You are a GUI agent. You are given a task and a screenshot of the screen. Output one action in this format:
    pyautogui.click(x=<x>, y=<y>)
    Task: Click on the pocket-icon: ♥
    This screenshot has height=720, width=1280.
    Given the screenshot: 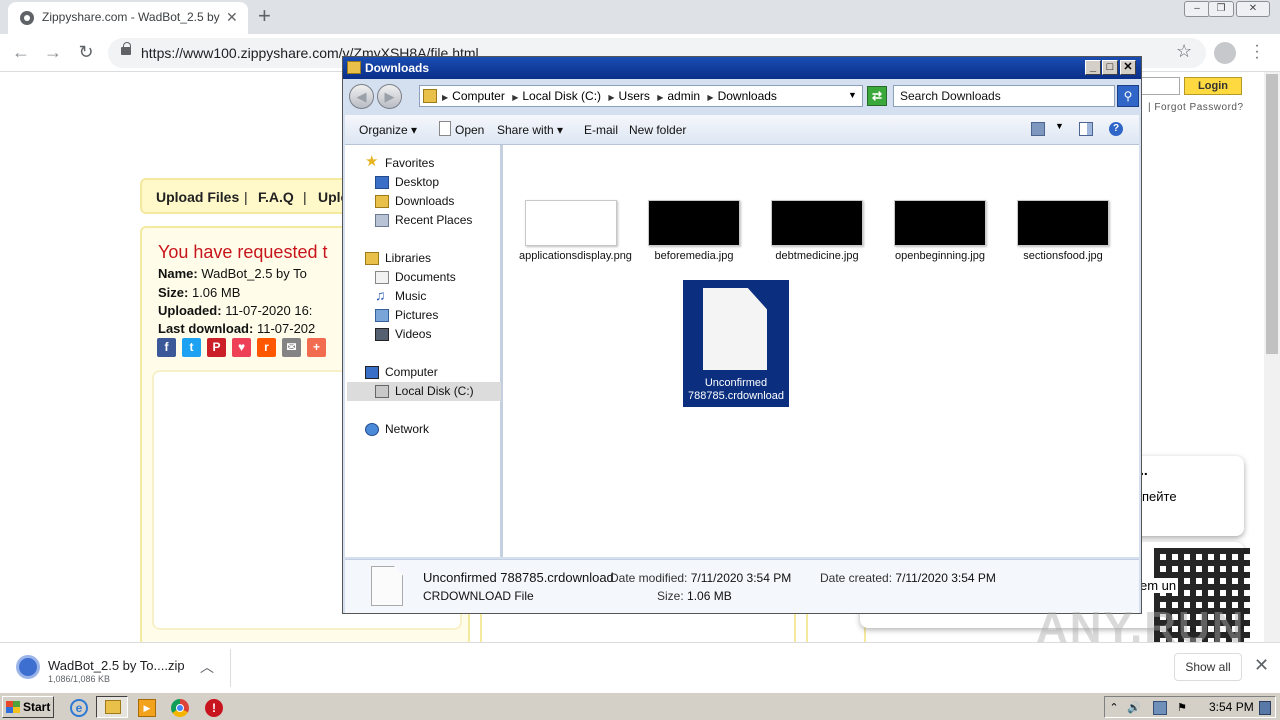 What is the action you would take?
    pyautogui.click(x=241, y=347)
    